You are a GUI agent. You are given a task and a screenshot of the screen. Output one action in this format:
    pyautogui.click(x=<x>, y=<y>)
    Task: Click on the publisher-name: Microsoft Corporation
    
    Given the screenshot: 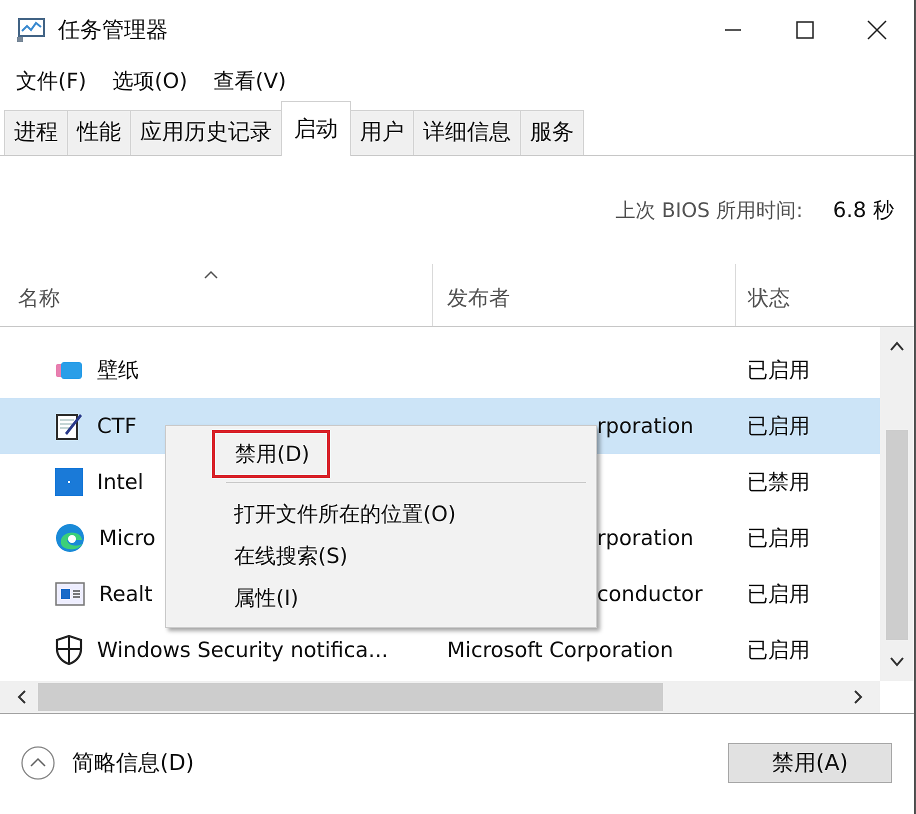 What is the action you would take?
    pyautogui.click(x=560, y=650)
    